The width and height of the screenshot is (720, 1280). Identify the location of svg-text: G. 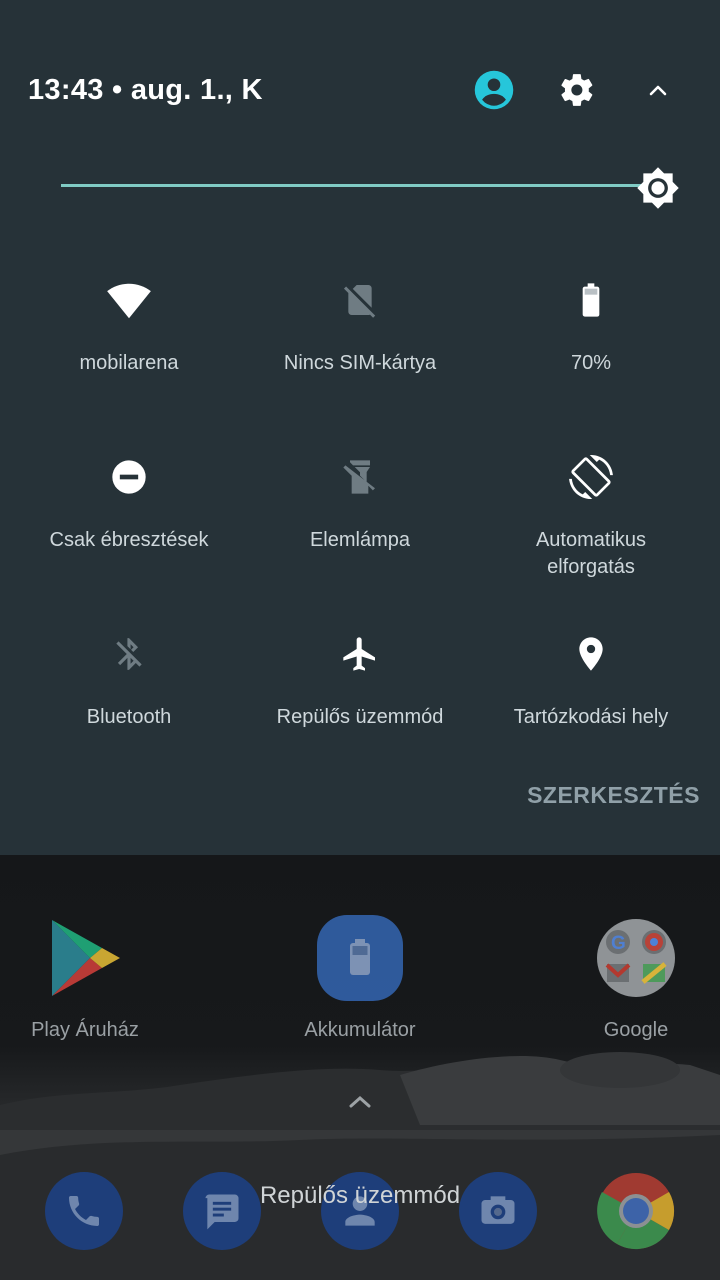
(618, 943).